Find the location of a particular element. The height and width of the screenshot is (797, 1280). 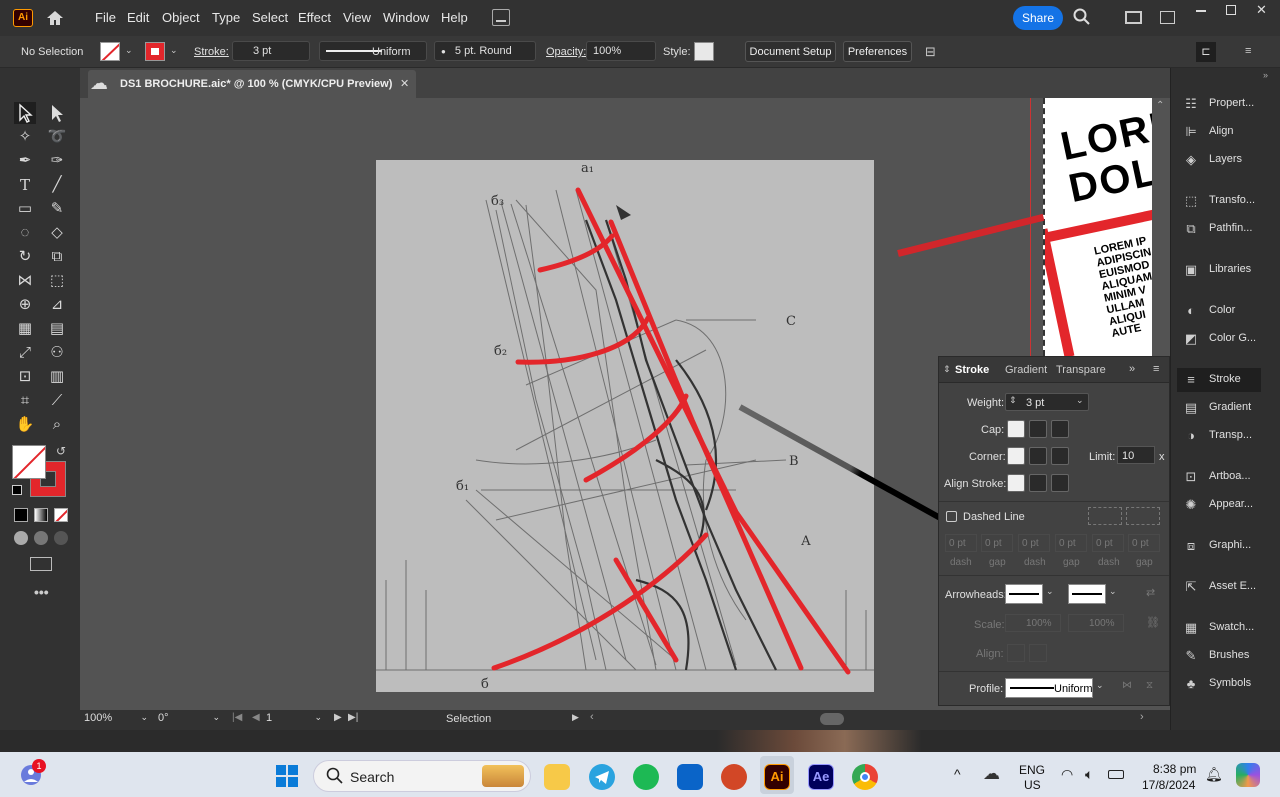

more-tools-icon: ••• is located at coordinates (41, 592).